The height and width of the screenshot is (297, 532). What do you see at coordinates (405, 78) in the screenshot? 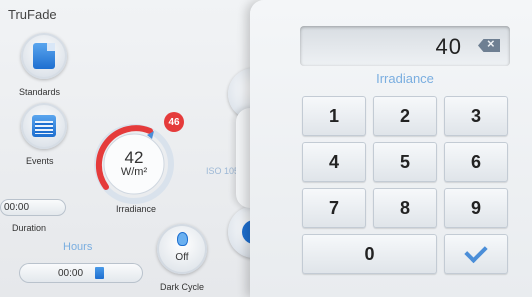
I see `keypad-field-label: Irradiance` at bounding box center [405, 78].